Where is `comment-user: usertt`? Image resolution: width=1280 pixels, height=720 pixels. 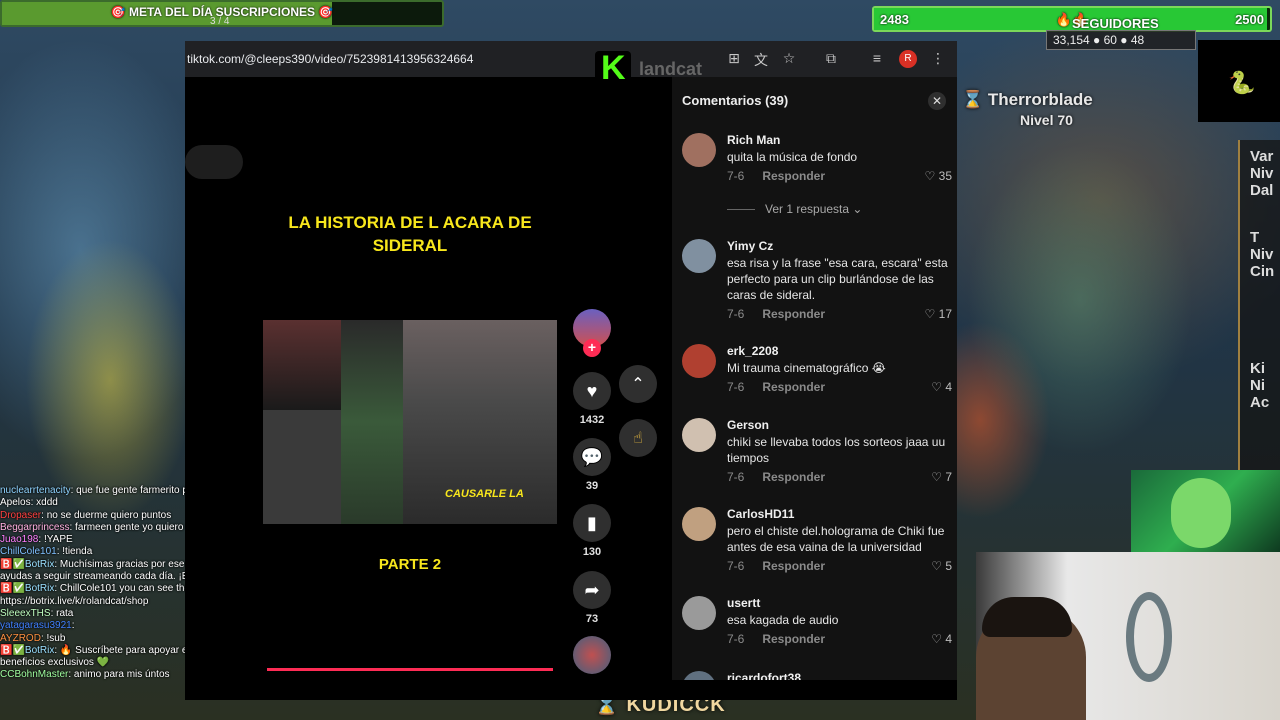 comment-user: usertt is located at coordinates (743, 603).